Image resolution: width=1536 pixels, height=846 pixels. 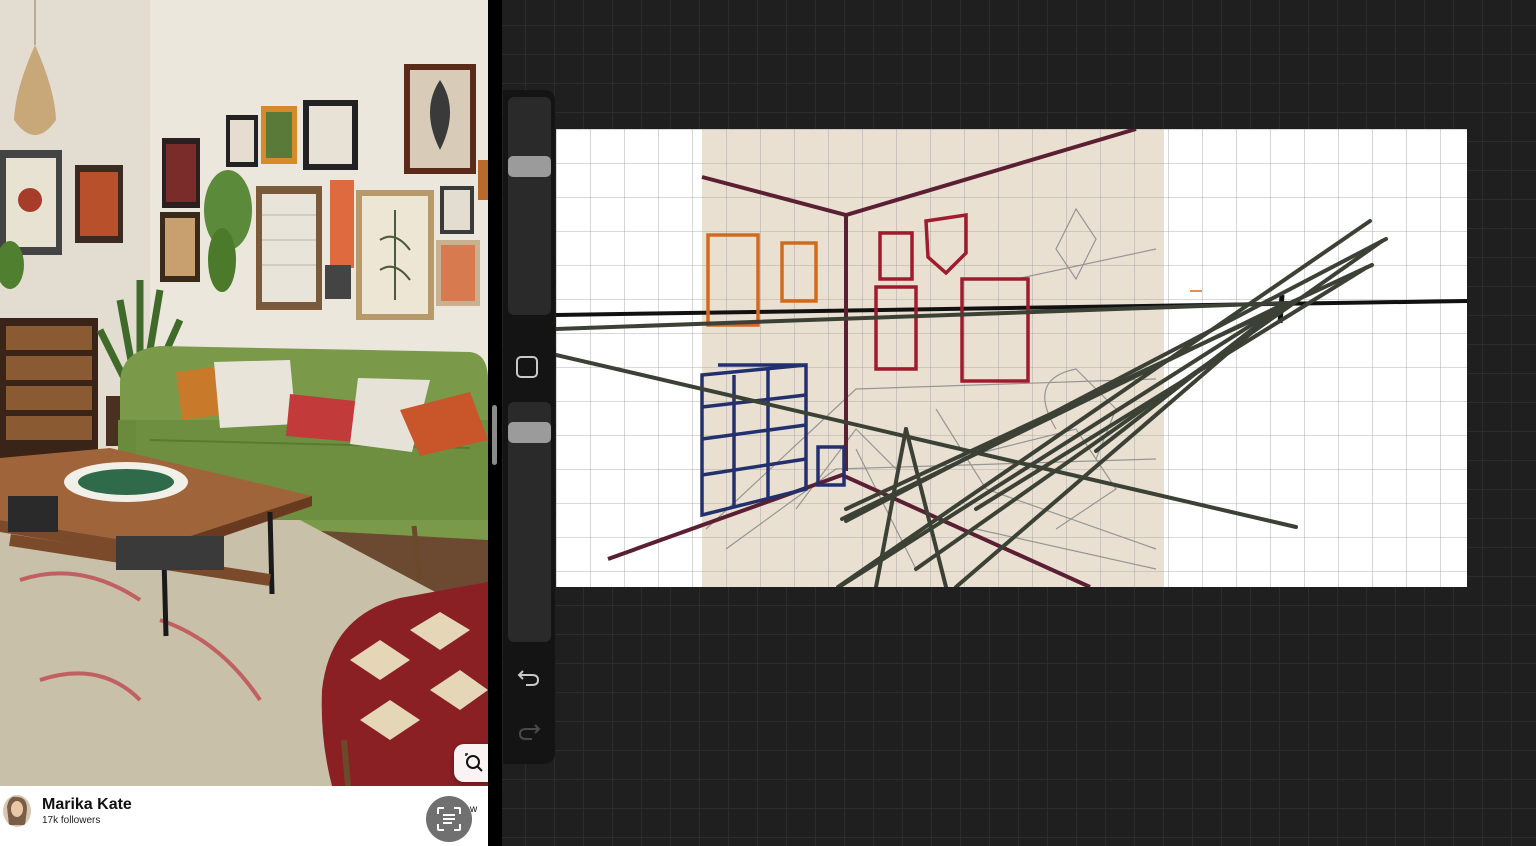 I want to click on lens-scan-icon, so click(x=449, y=819).